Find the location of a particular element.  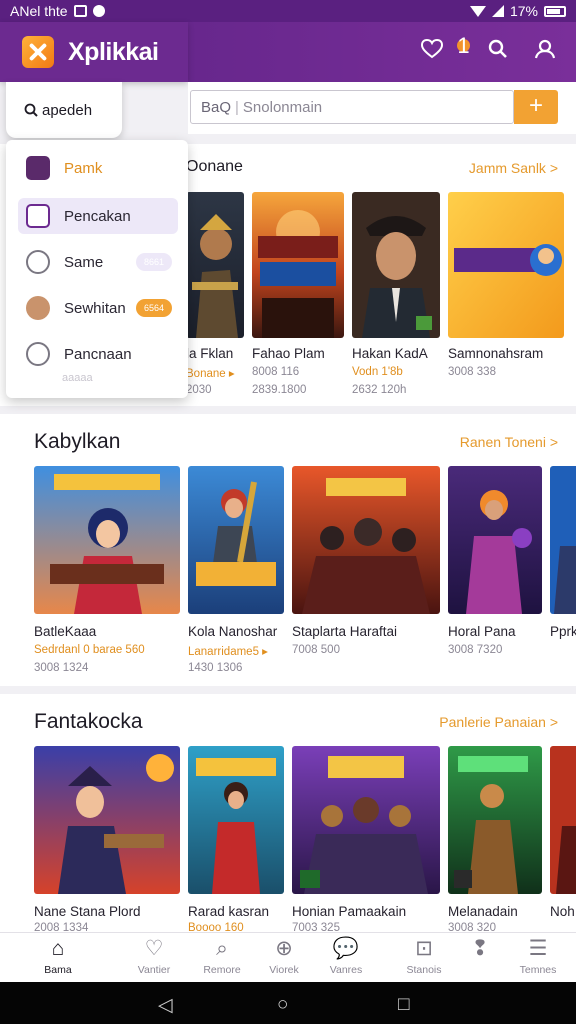

menu-faded-text: ааааа is located at coordinates (77, 378).